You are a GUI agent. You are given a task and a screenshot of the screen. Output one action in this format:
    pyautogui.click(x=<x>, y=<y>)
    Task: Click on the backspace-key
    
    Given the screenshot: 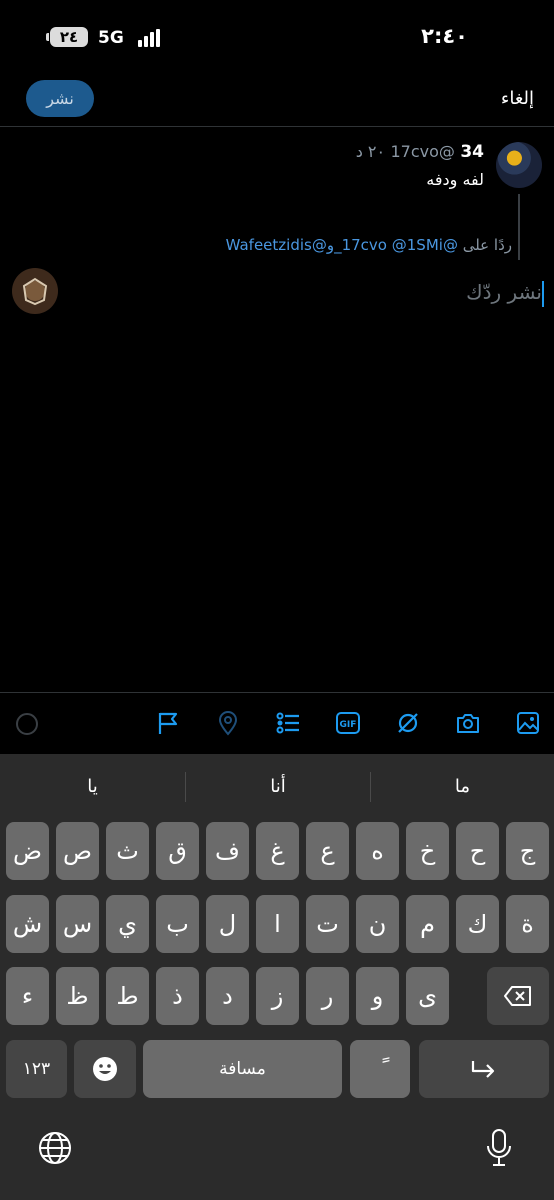 What is the action you would take?
    pyautogui.click(x=518, y=996)
    